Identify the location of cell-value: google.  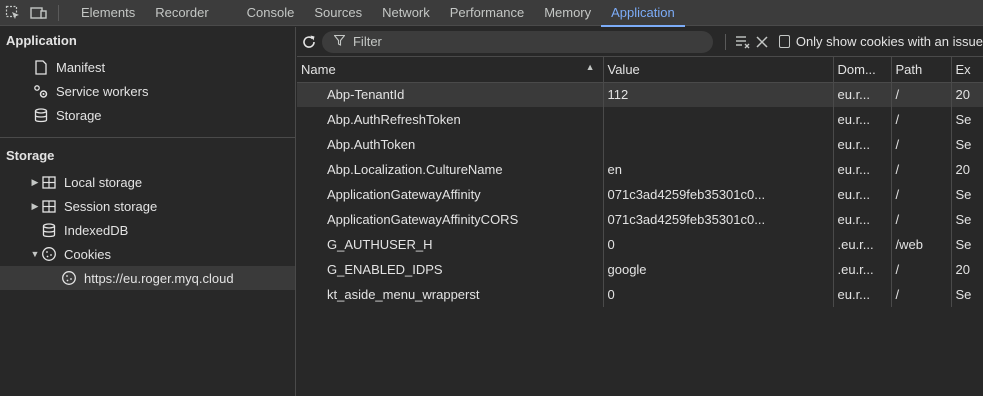
(718, 269).